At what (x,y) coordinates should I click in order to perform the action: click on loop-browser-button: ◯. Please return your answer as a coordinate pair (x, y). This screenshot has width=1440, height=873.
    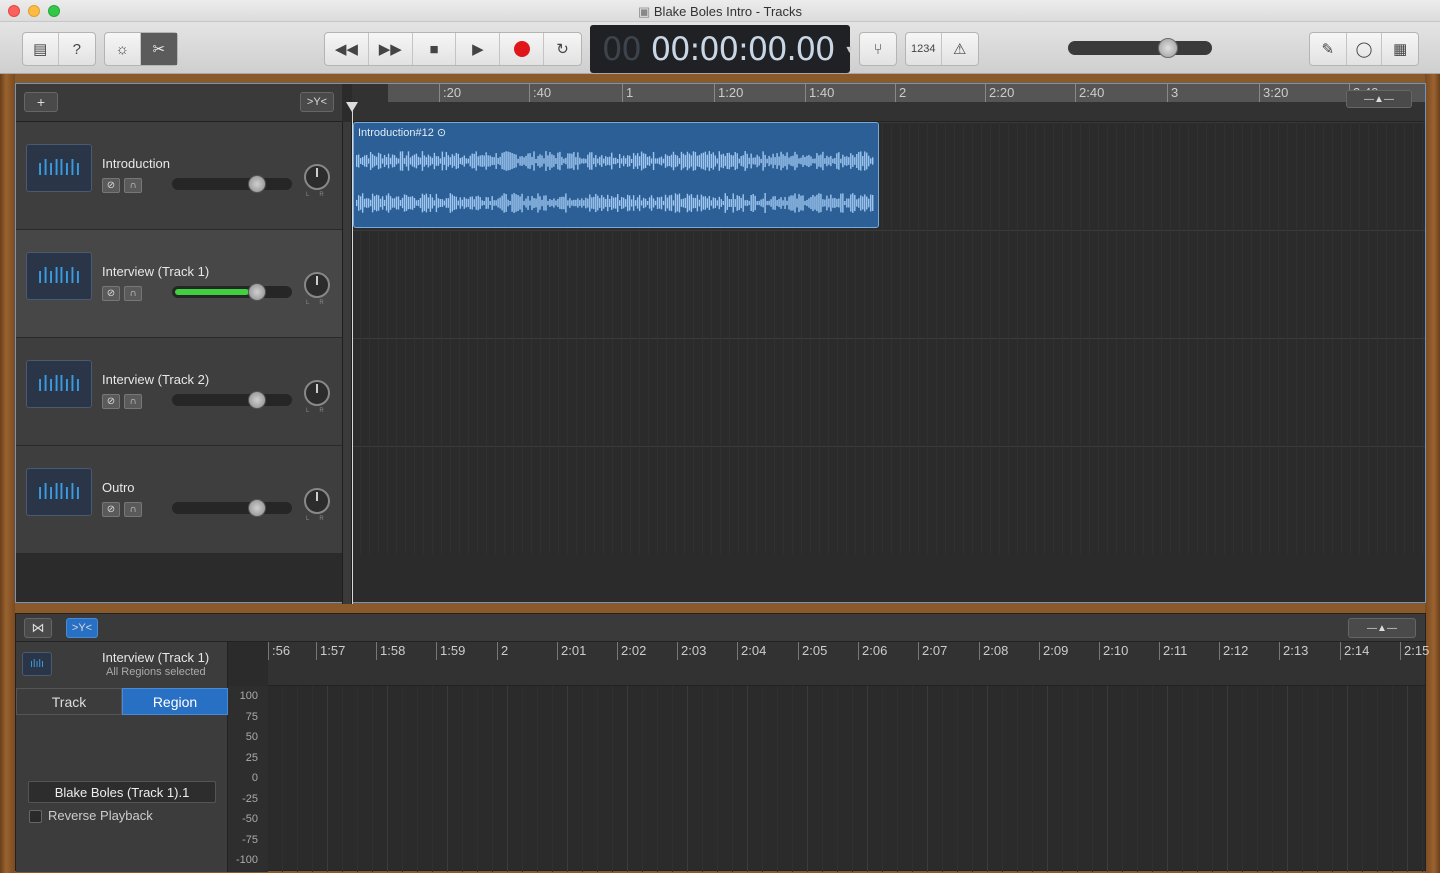
    Looking at the image, I should click on (1365, 49).